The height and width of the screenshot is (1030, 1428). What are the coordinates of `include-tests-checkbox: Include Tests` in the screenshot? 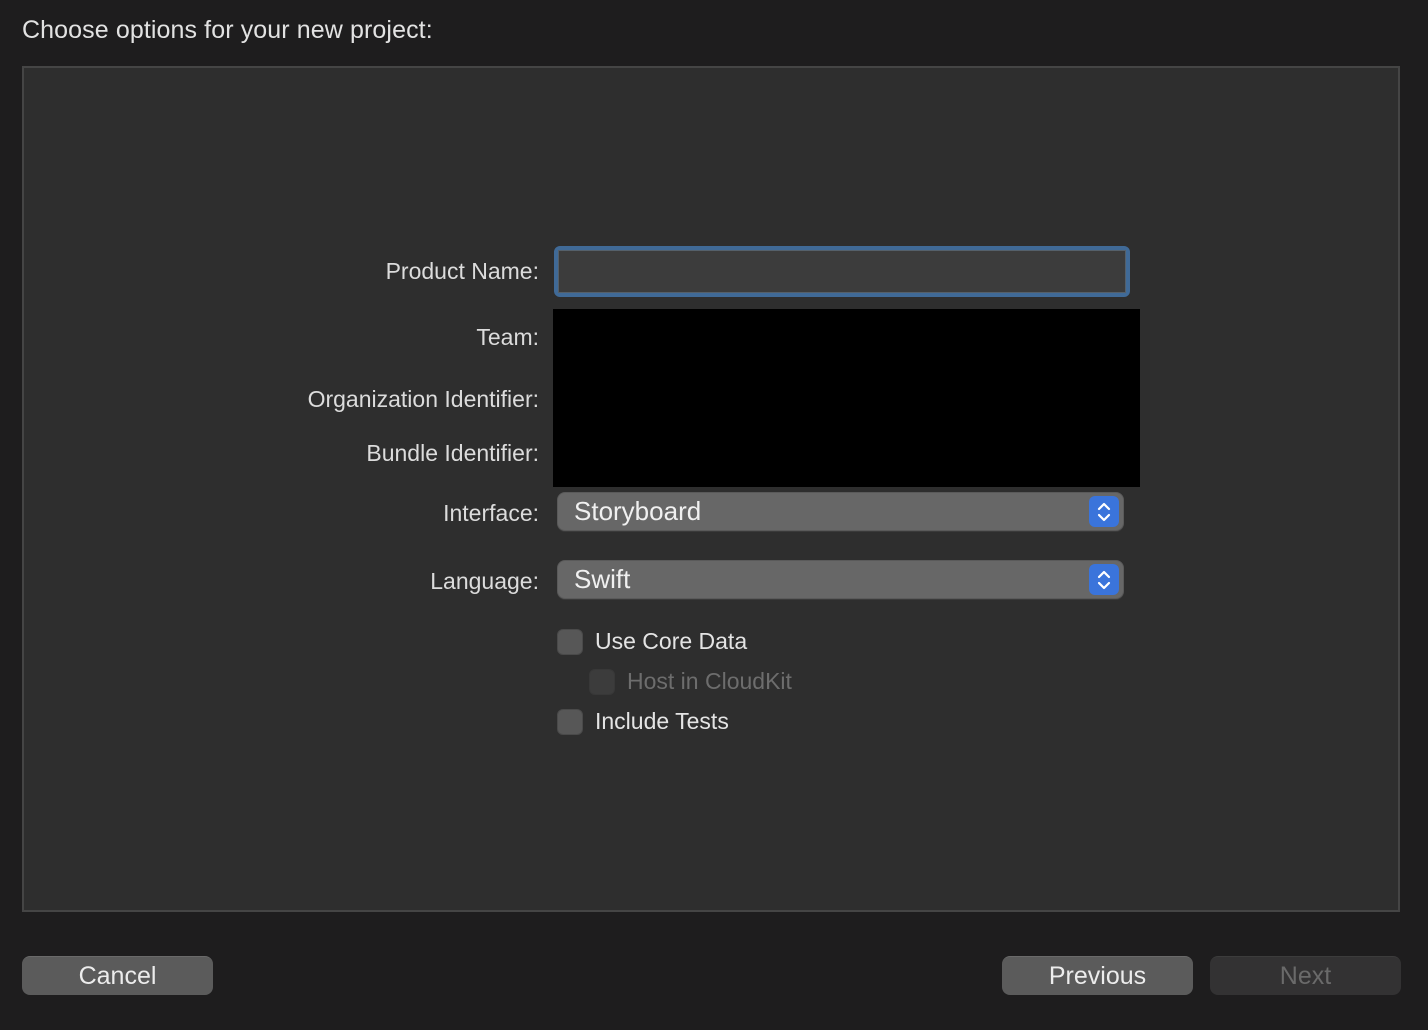 It's located at (643, 721).